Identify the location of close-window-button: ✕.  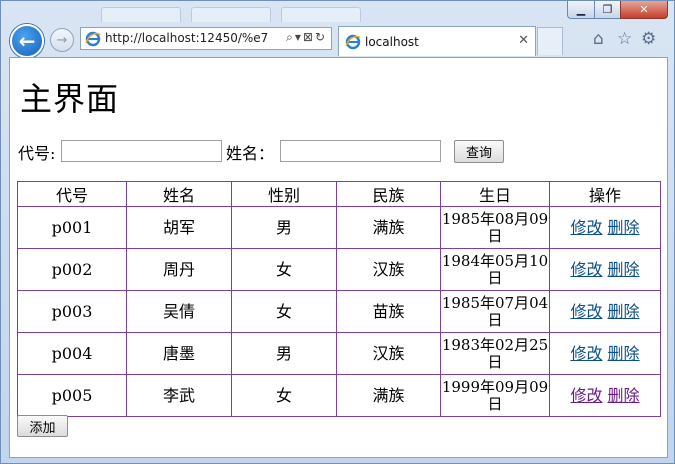
(644, 10).